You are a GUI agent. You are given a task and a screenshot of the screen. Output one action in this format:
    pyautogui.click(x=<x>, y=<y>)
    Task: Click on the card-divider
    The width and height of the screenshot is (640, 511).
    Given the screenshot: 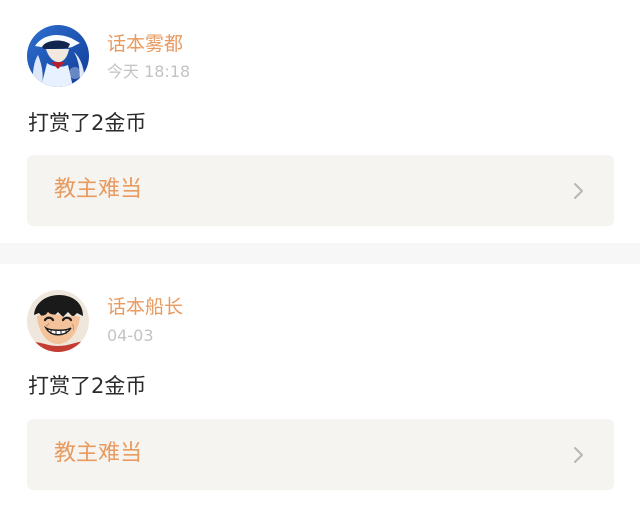 What is the action you would take?
    pyautogui.click(x=320, y=253)
    